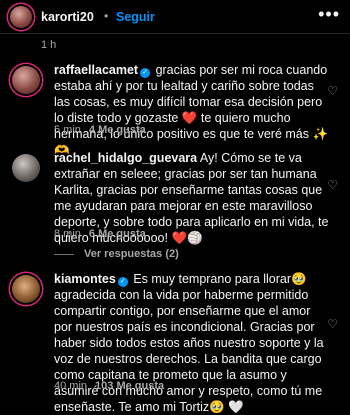 The image size is (350, 415). What do you see at coordinates (329, 14) in the screenshot?
I see `more-options-icon: •••` at bounding box center [329, 14].